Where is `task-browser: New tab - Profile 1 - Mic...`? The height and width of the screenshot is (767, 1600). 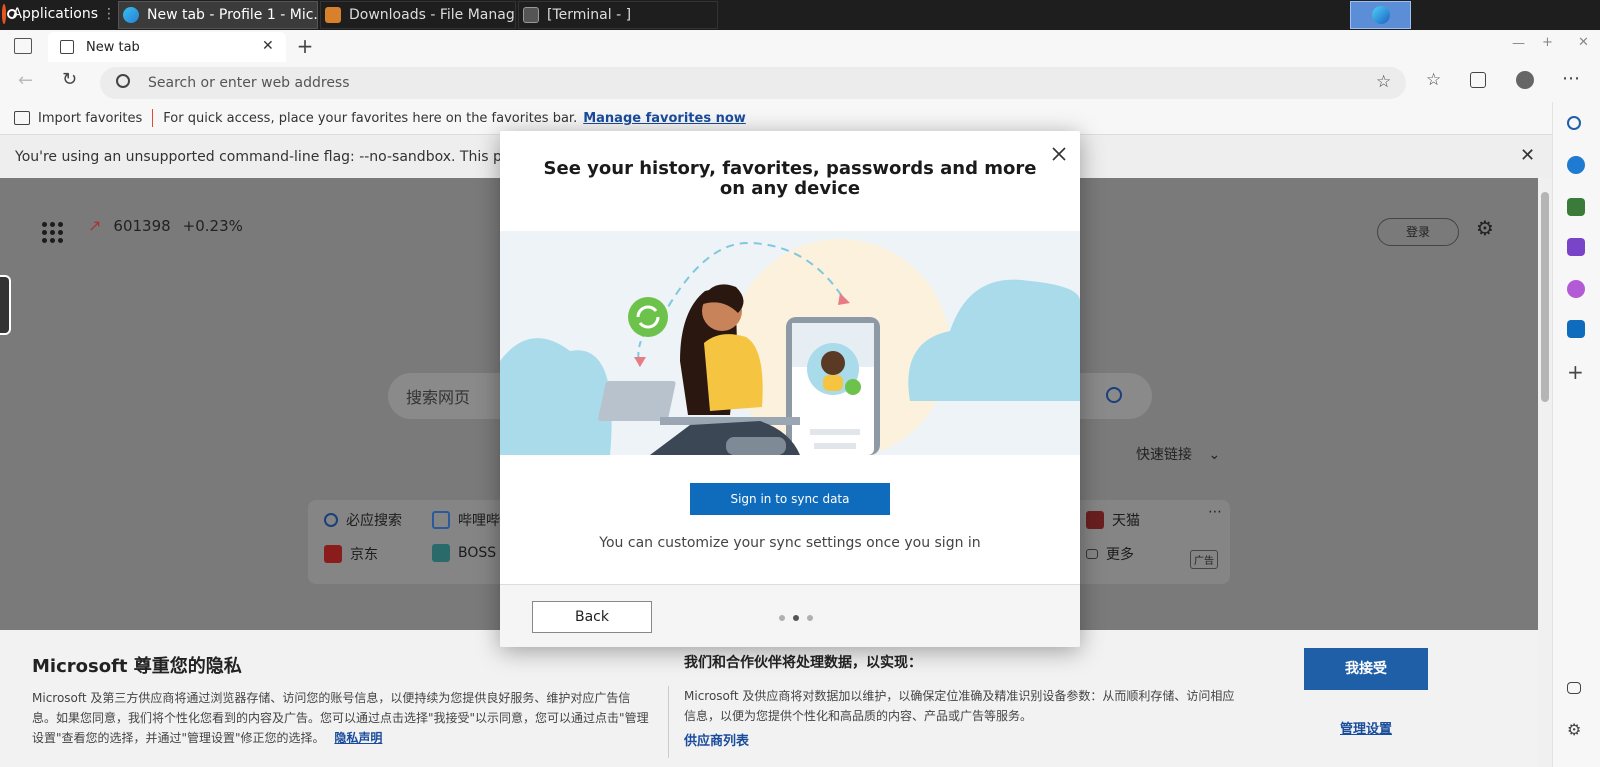
task-browser: New tab - Profile 1 - Mic... is located at coordinates (218, 15).